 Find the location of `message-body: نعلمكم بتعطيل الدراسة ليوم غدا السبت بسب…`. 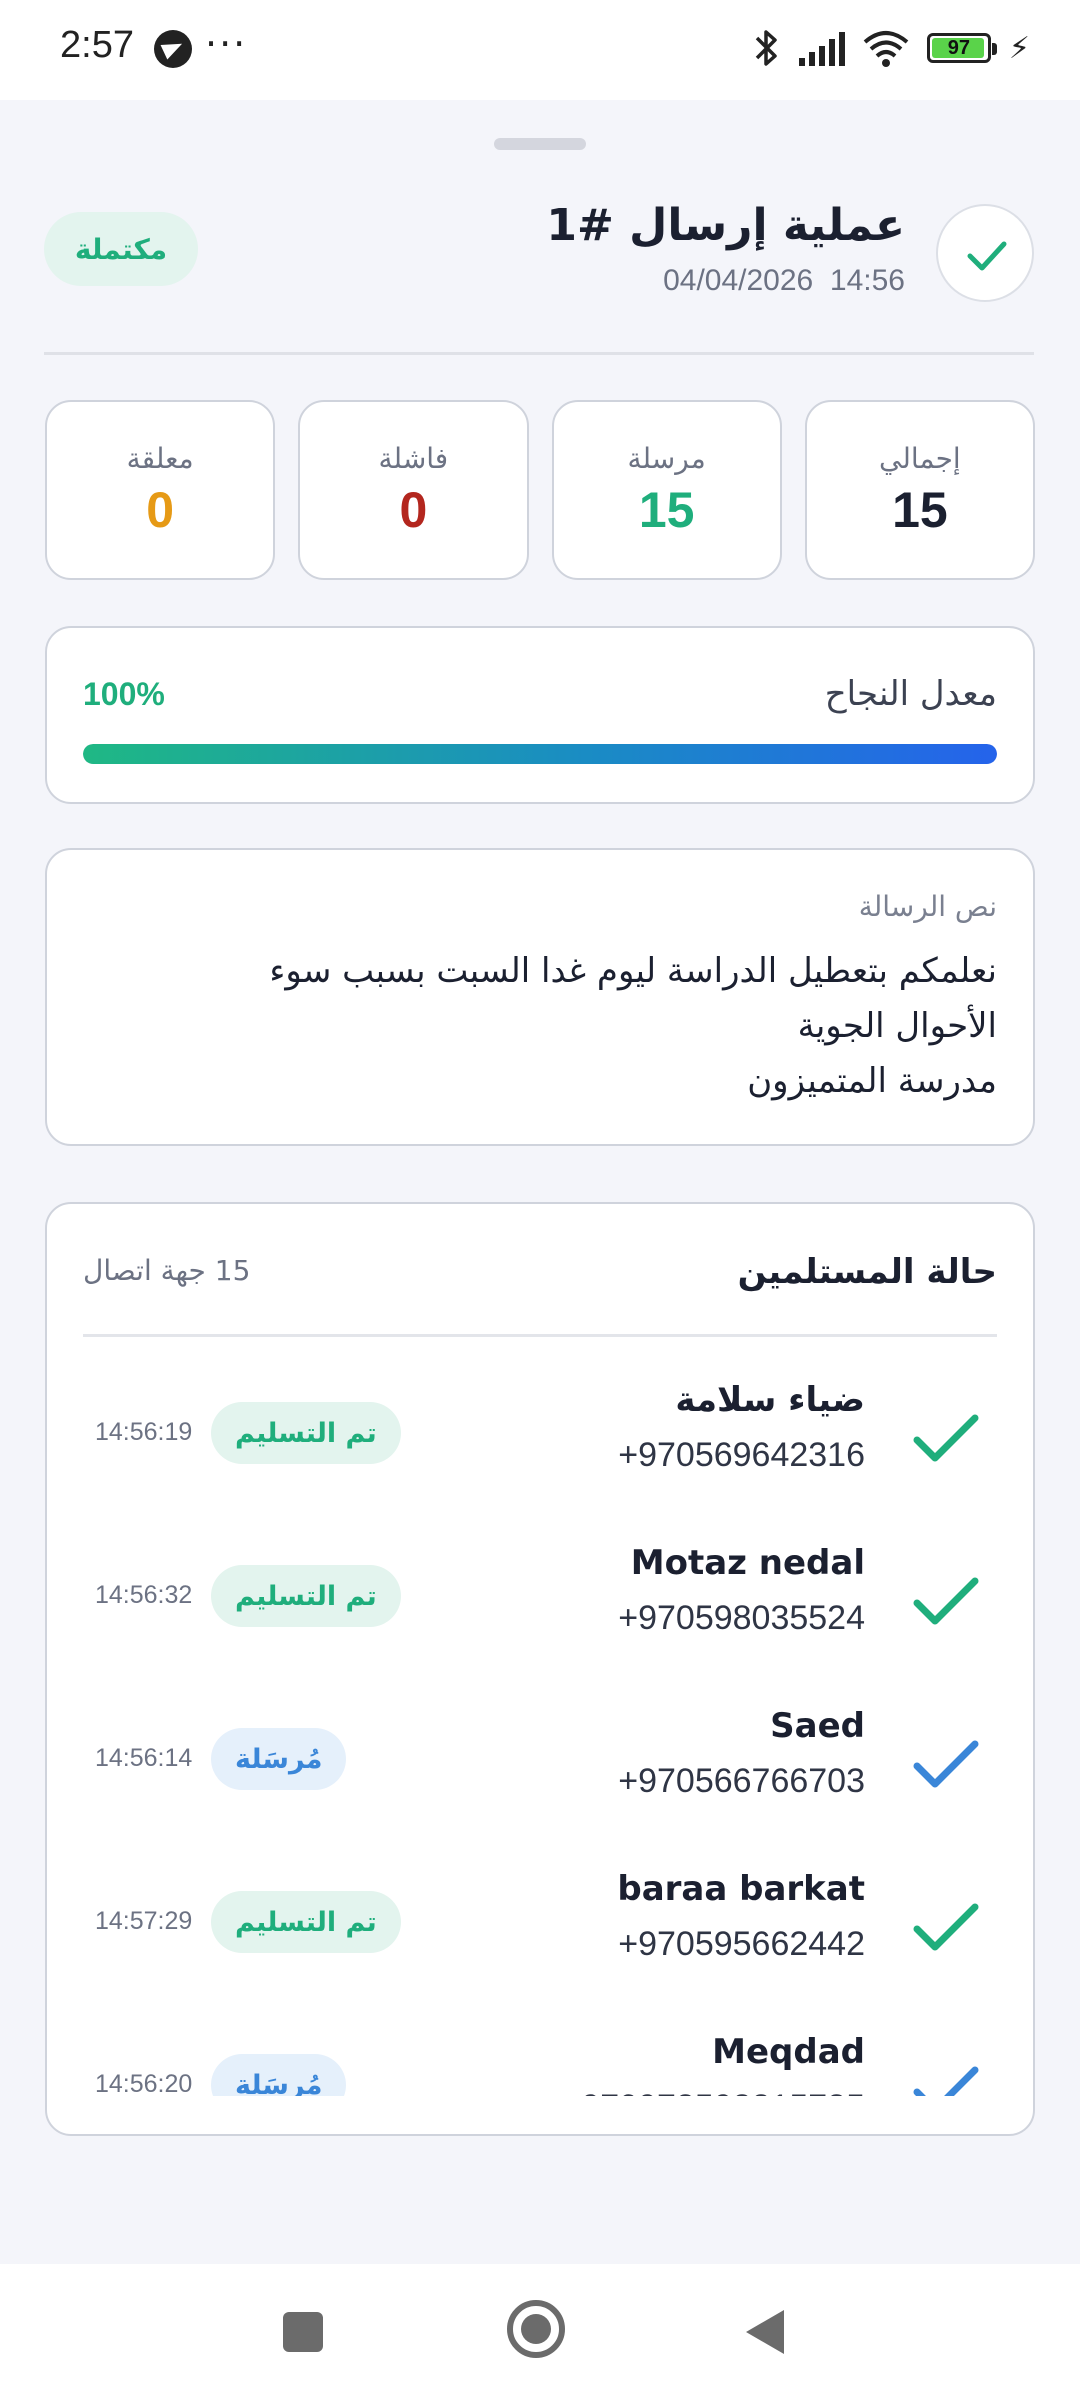

message-body: نعلمكم بتعطيل الدراسة ليوم غدا السبت بسب… is located at coordinates (540, 1026).